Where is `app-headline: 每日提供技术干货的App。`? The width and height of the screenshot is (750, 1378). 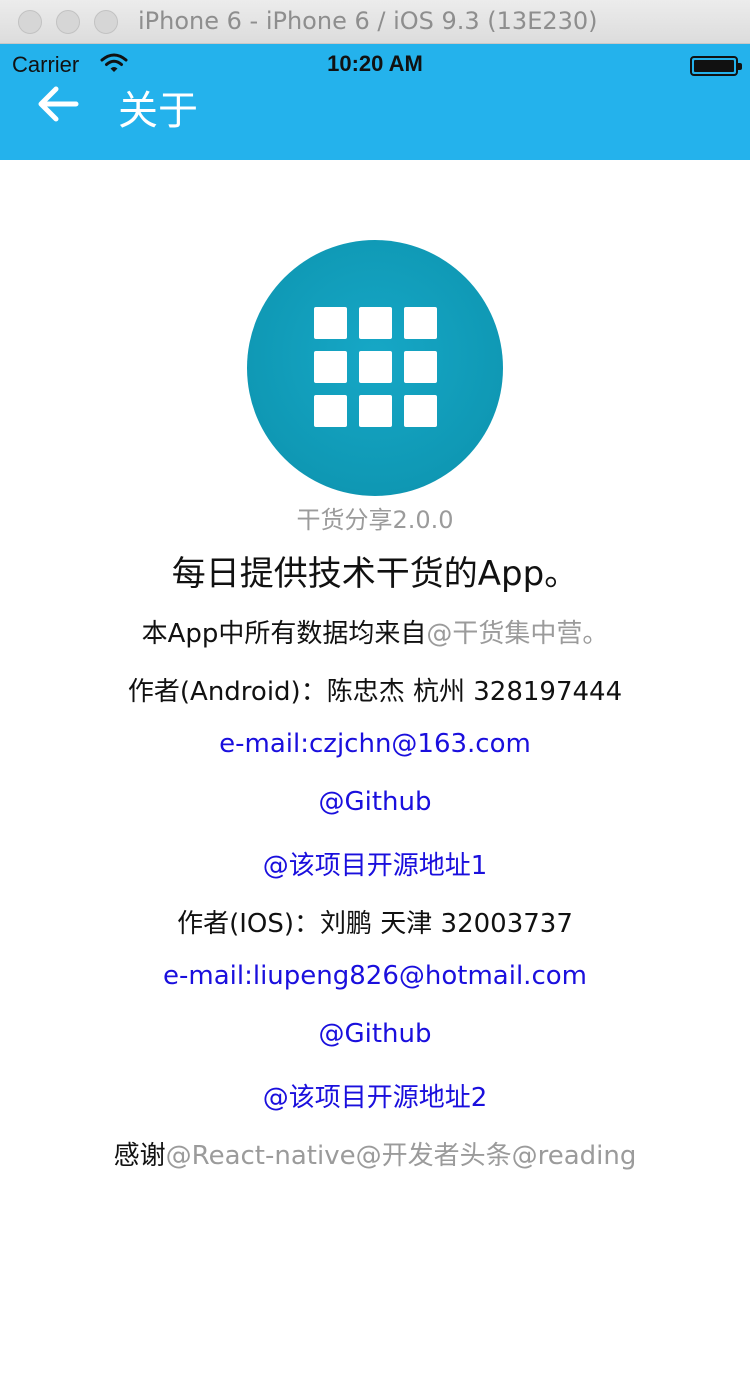 app-headline: 每日提供技术干货的App。 is located at coordinates (375, 574).